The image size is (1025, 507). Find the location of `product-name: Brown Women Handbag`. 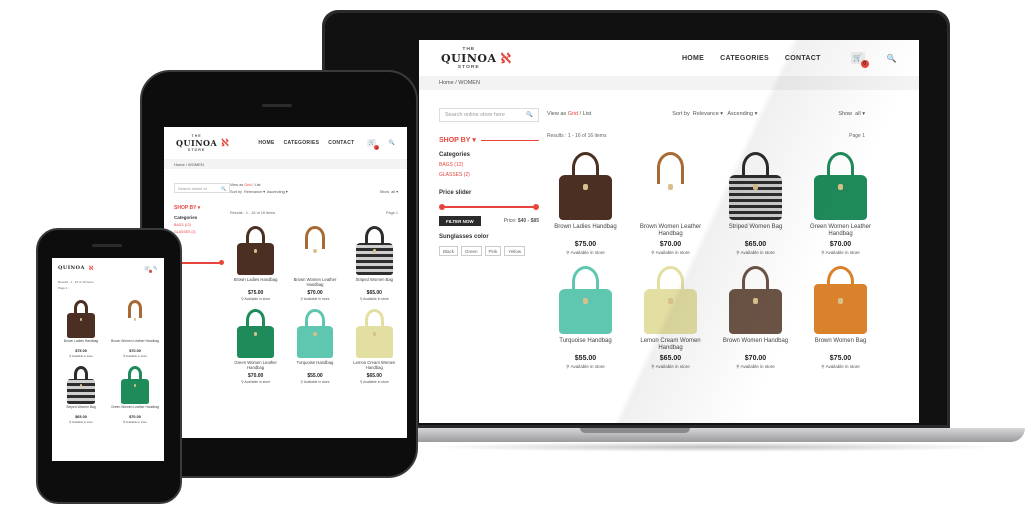

product-name: Brown Women Handbag is located at coordinates (755, 345).